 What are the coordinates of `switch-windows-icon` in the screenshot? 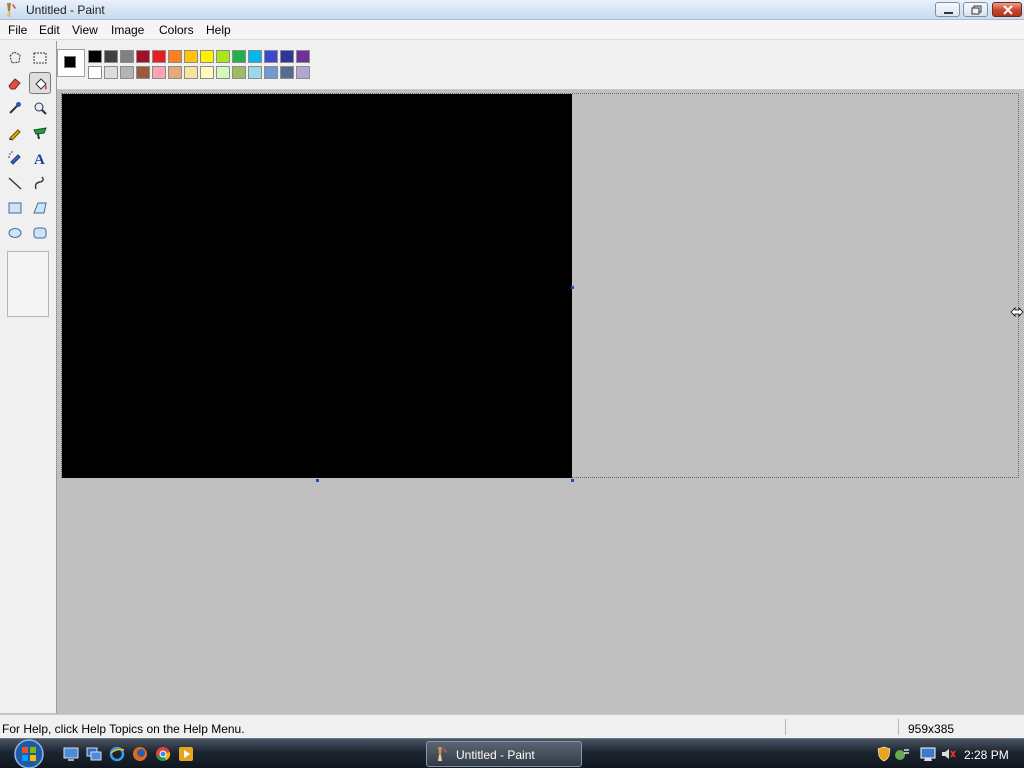 It's located at (94, 754).